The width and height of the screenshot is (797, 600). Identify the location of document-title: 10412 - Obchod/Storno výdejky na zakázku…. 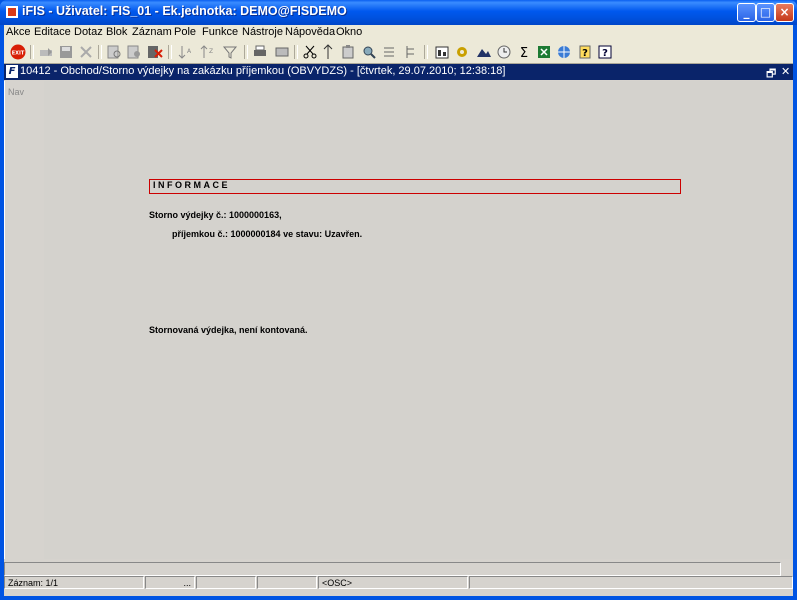
(263, 71).